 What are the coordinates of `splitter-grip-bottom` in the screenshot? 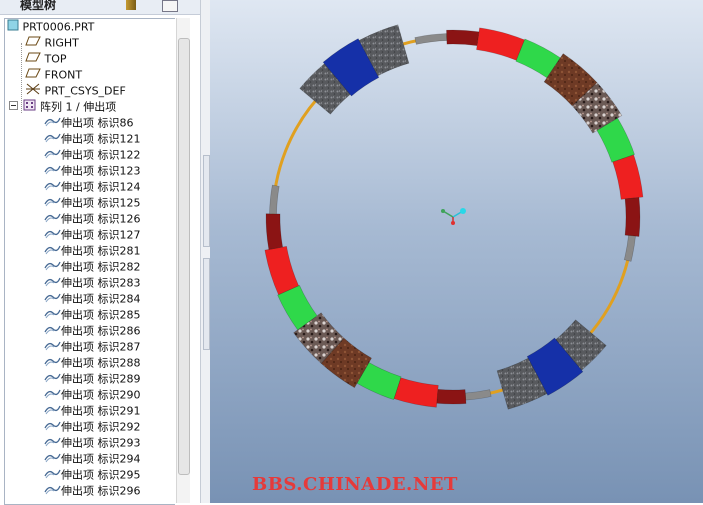 It's located at (206, 304).